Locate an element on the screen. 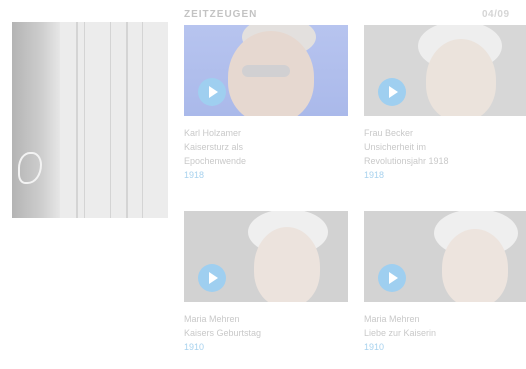 The height and width of the screenshot is (369, 526). witness-title-line2: Epochenwende is located at coordinates (215, 161).